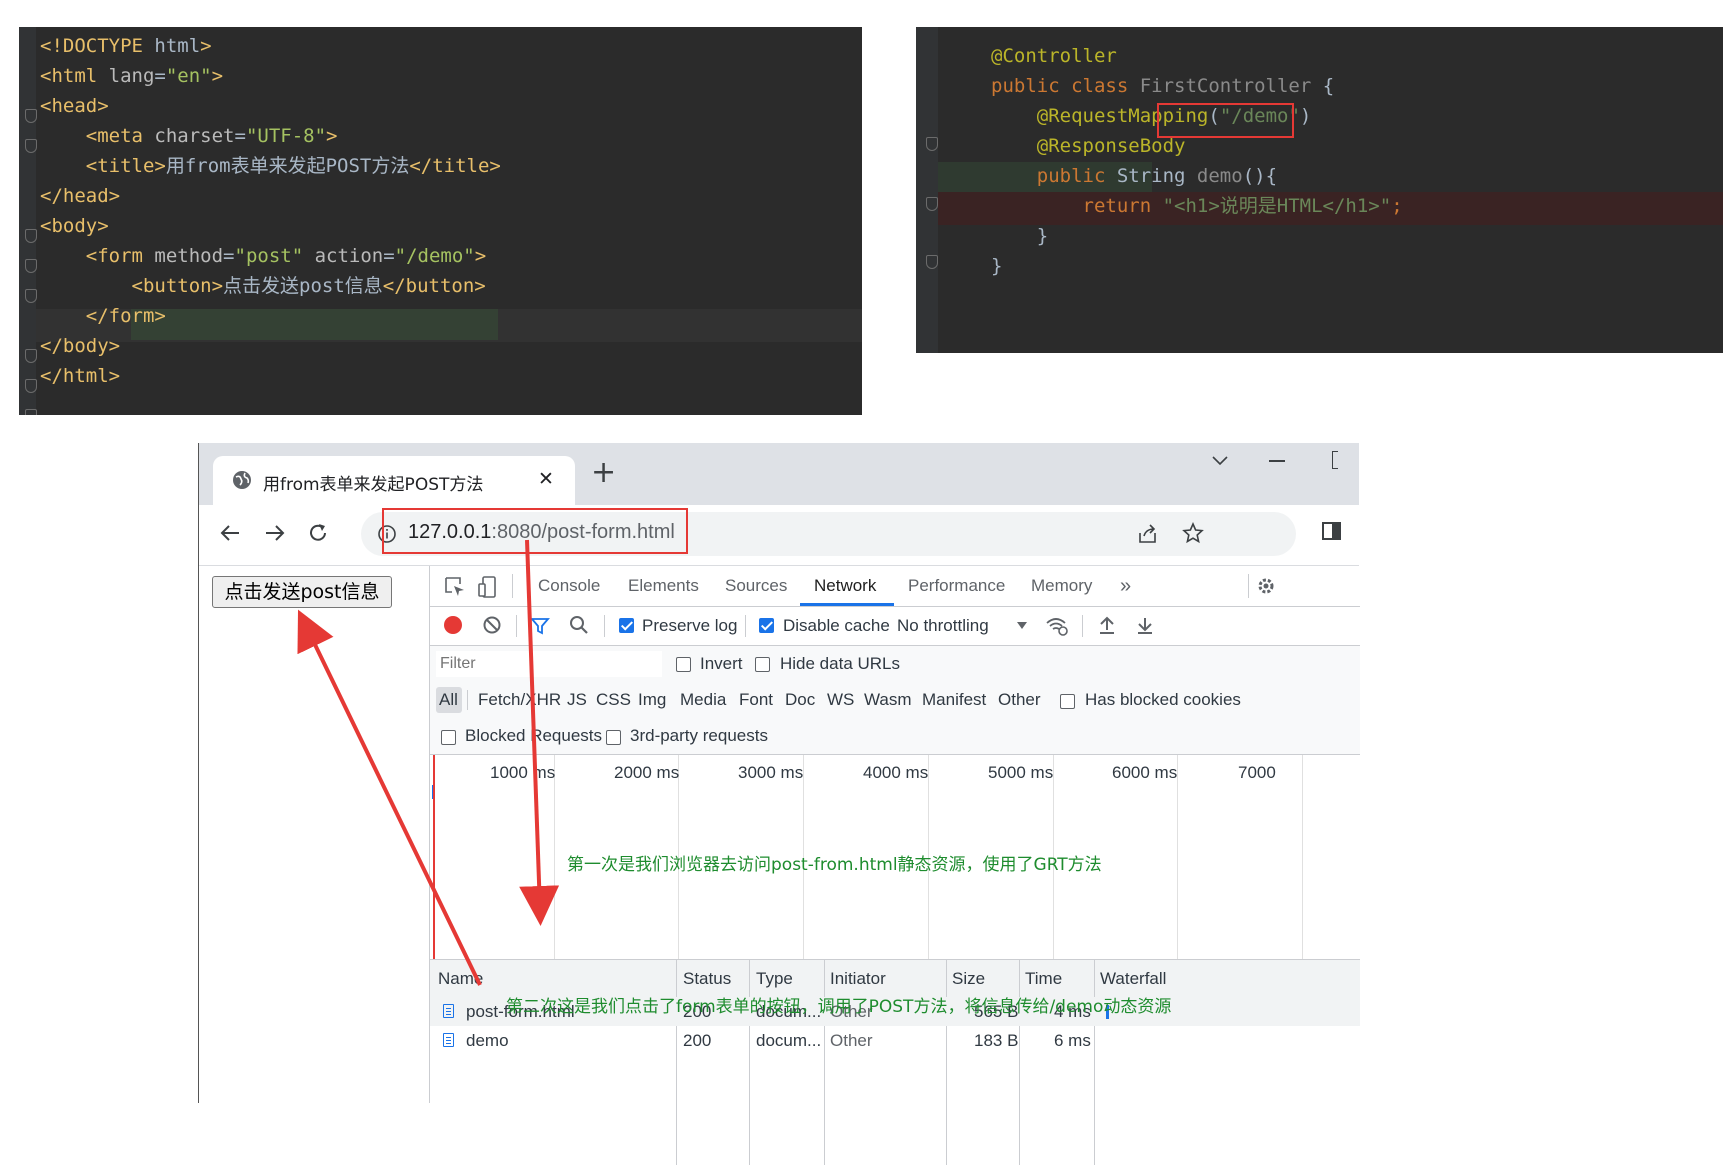 This screenshot has width=1723, height=1165. What do you see at coordinates (539, 732) in the screenshot?
I see `arrow-url-to-first-request` at bounding box center [539, 732].